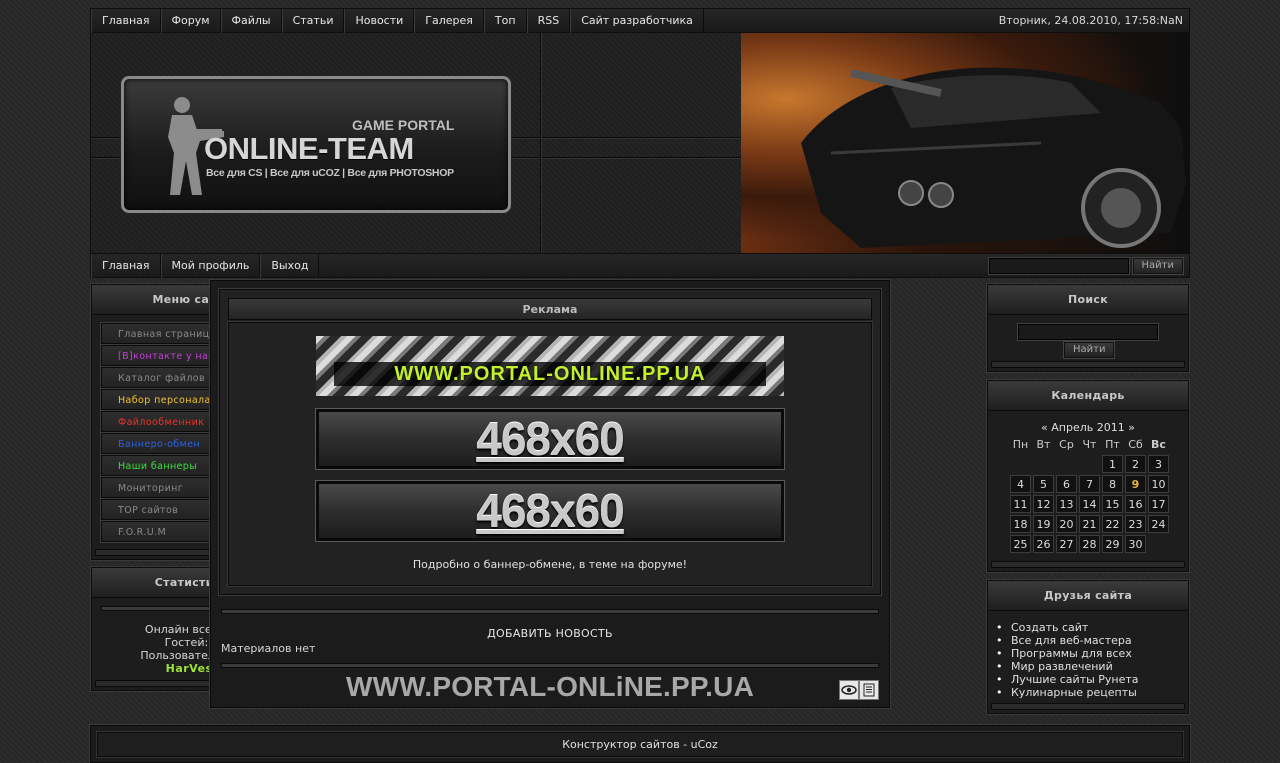 The height and width of the screenshot is (763, 1280). I want to click on friend-link: Мир развлечений, so click(1062, 666).